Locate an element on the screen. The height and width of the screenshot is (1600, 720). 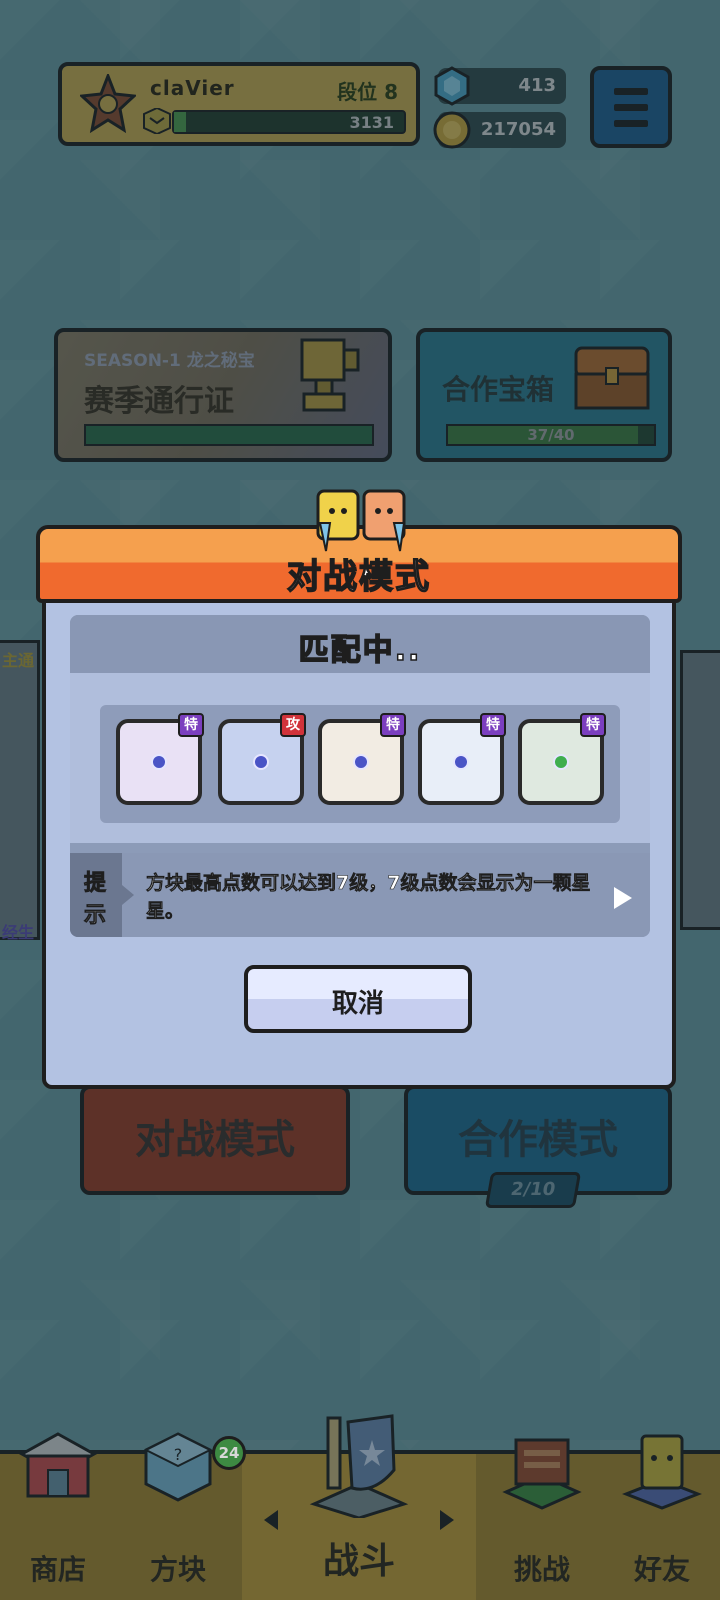
match-status-header: 匹配中.. is located at coordinates (360, 644).